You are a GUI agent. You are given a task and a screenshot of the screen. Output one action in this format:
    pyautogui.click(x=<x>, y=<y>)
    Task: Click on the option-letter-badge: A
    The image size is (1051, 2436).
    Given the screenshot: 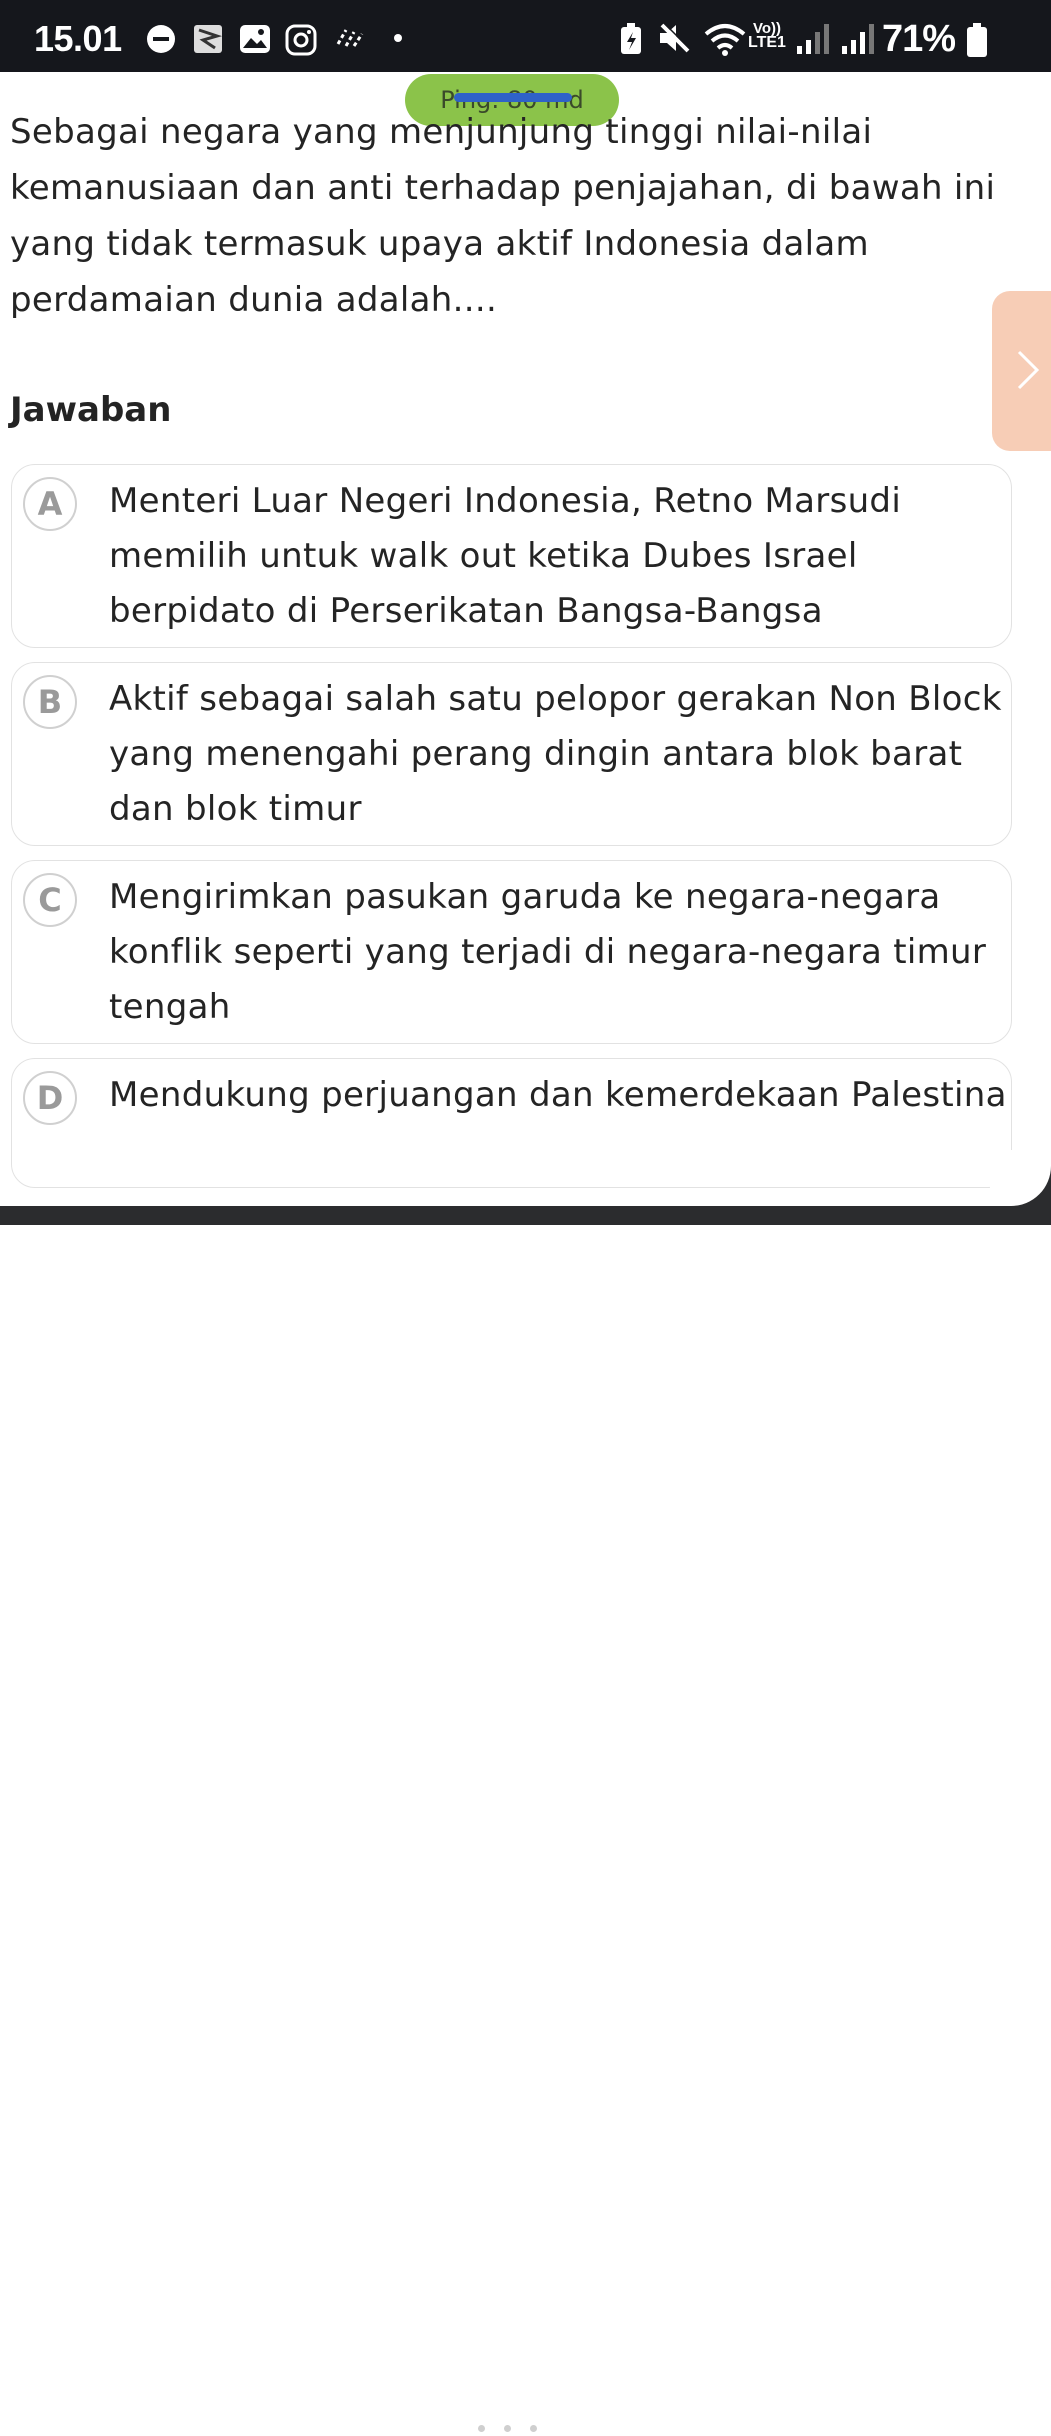 What is the action you would take?
    pyautogui.click(x=50, y=504)
    